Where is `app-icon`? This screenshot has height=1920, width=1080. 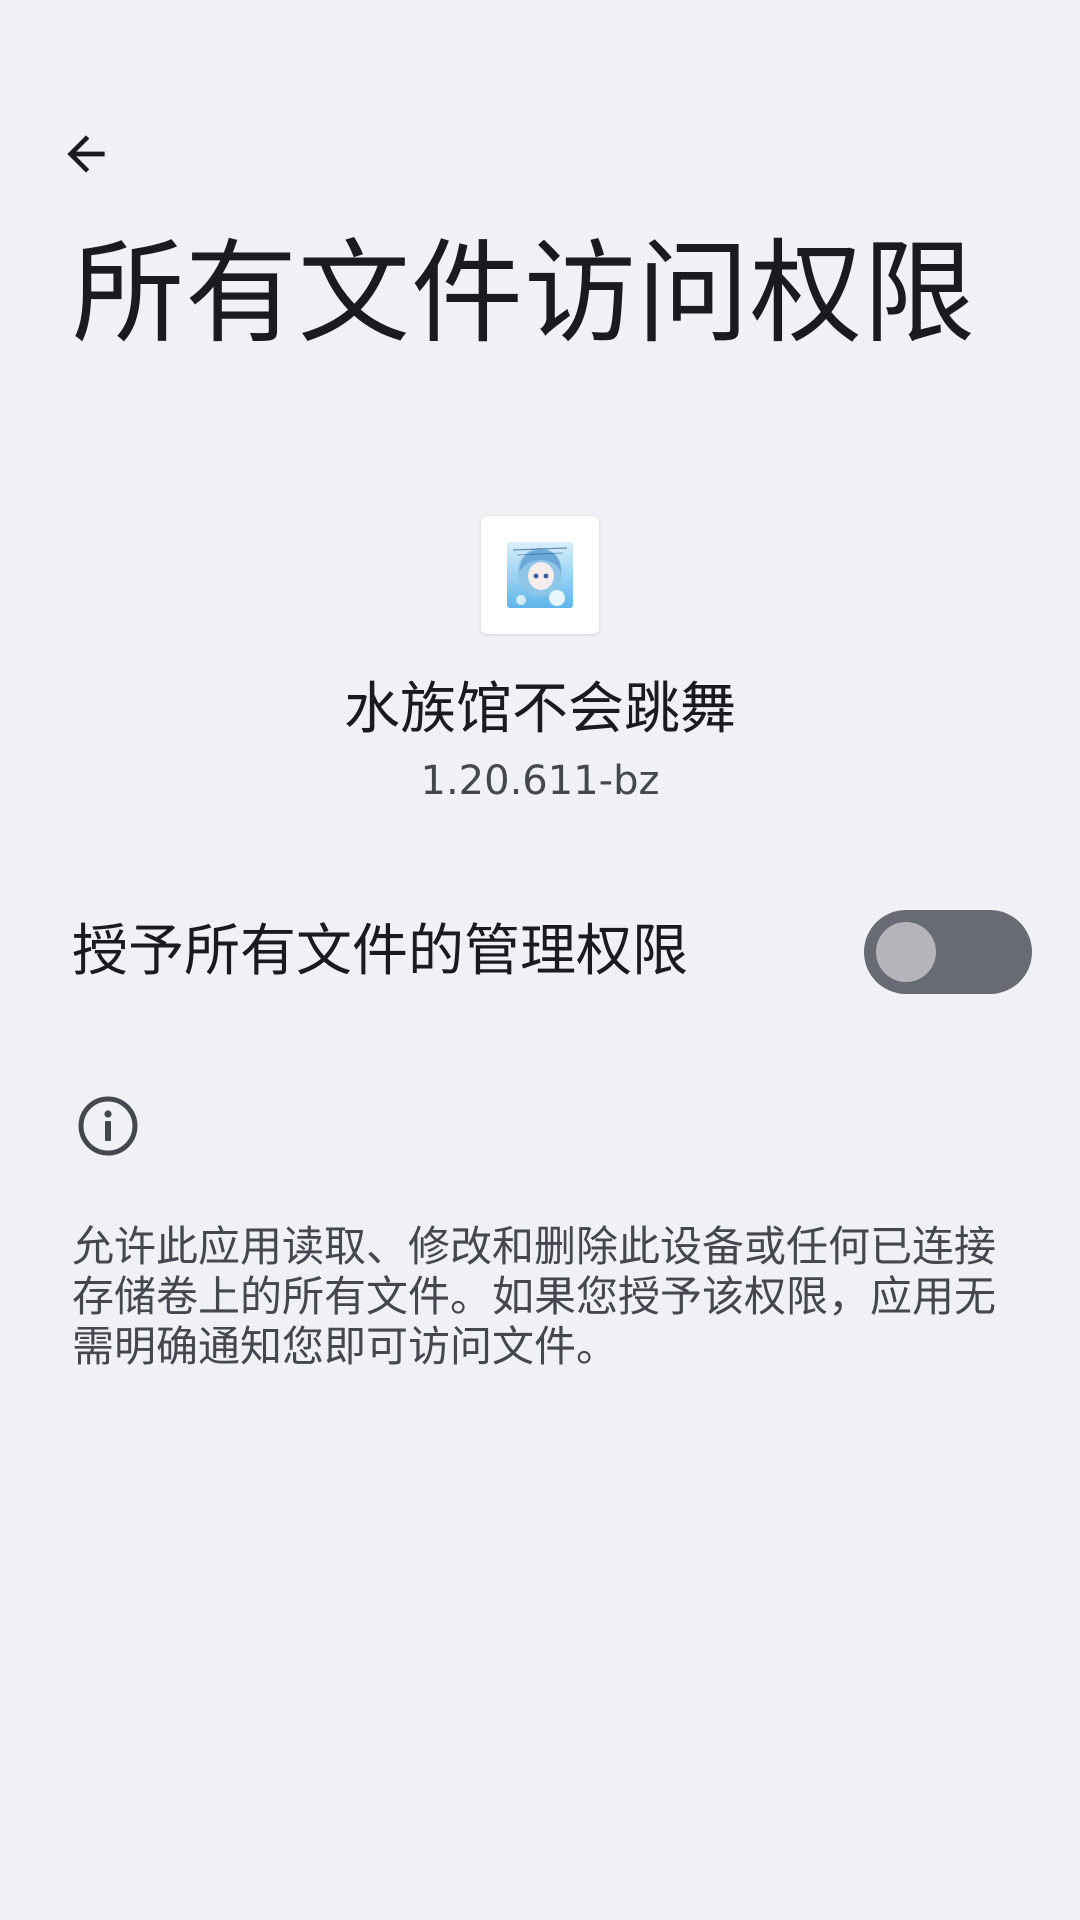
app-icon is located at coordinates (540, 575).